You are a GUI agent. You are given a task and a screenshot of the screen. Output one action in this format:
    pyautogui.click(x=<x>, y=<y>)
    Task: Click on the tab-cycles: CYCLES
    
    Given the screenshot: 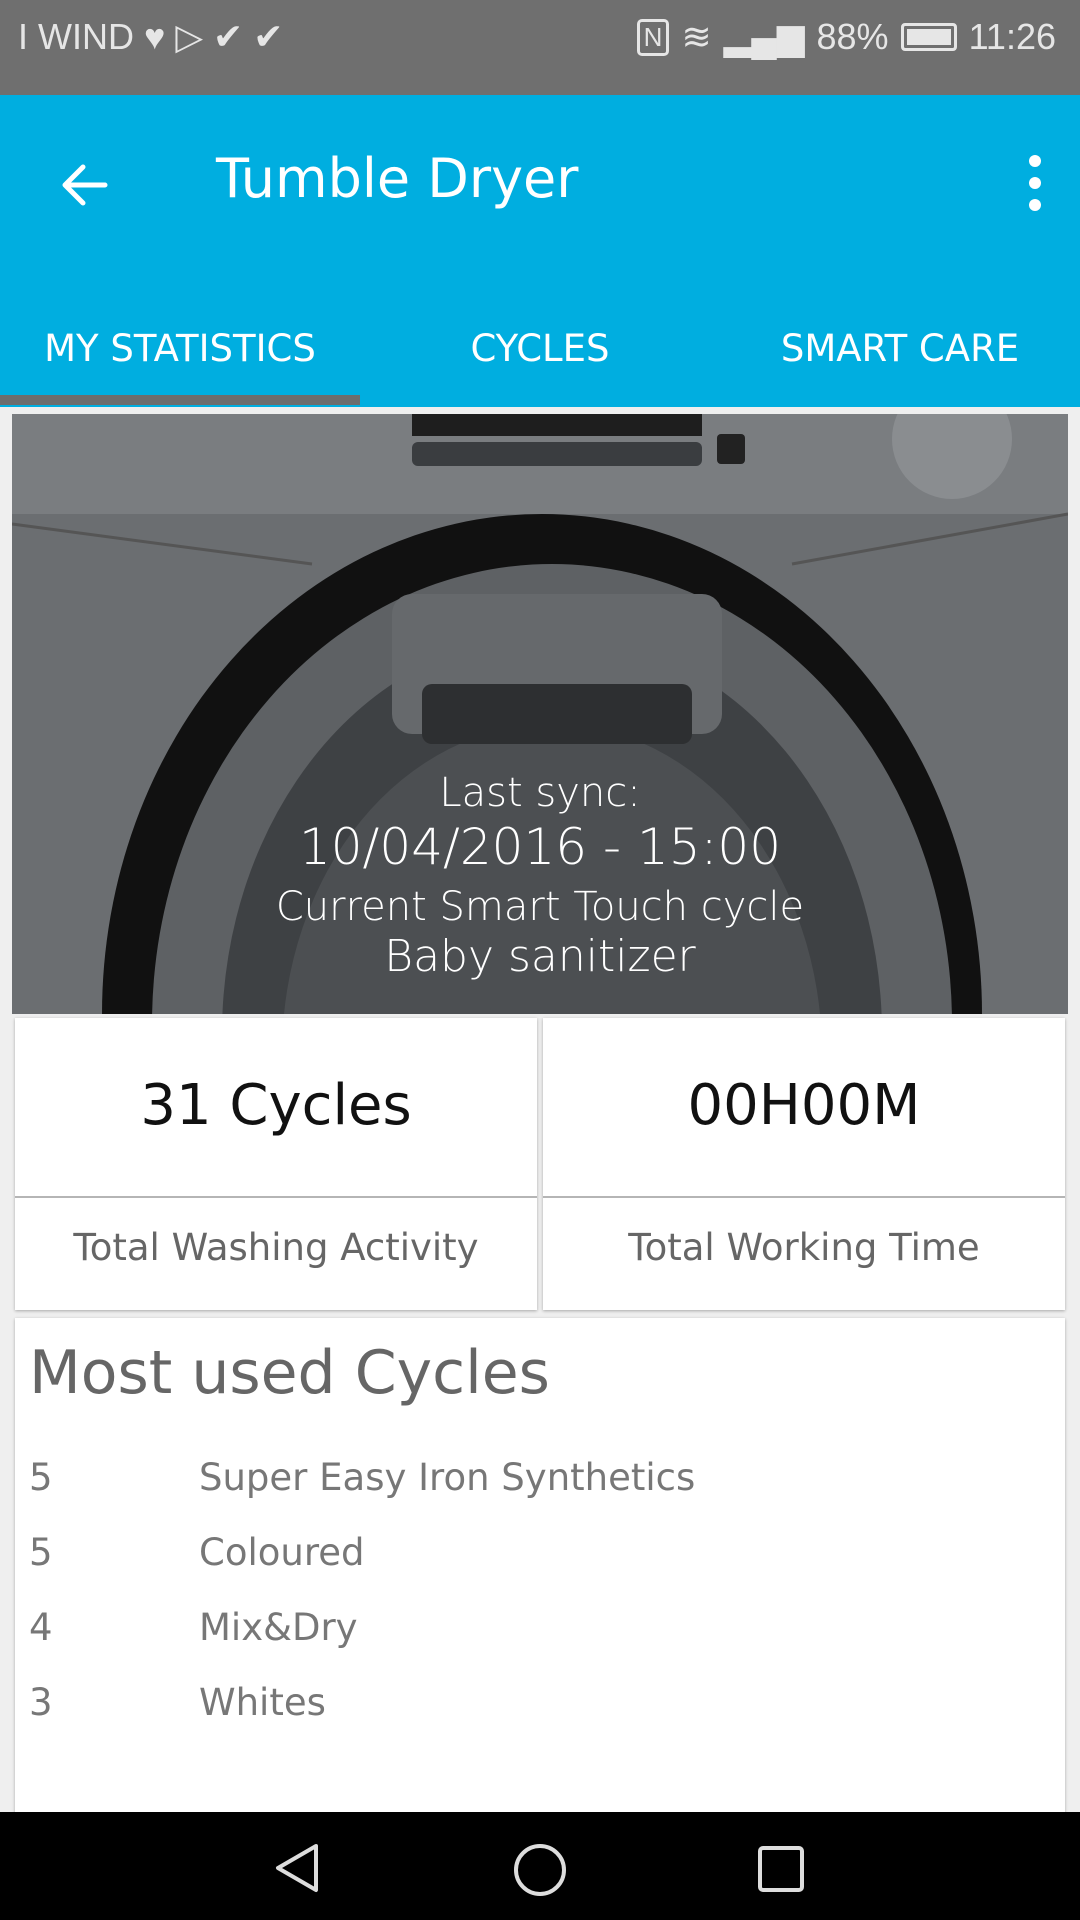 What is the action you would take?
    pyautogui.click(x=540, y=355)
    